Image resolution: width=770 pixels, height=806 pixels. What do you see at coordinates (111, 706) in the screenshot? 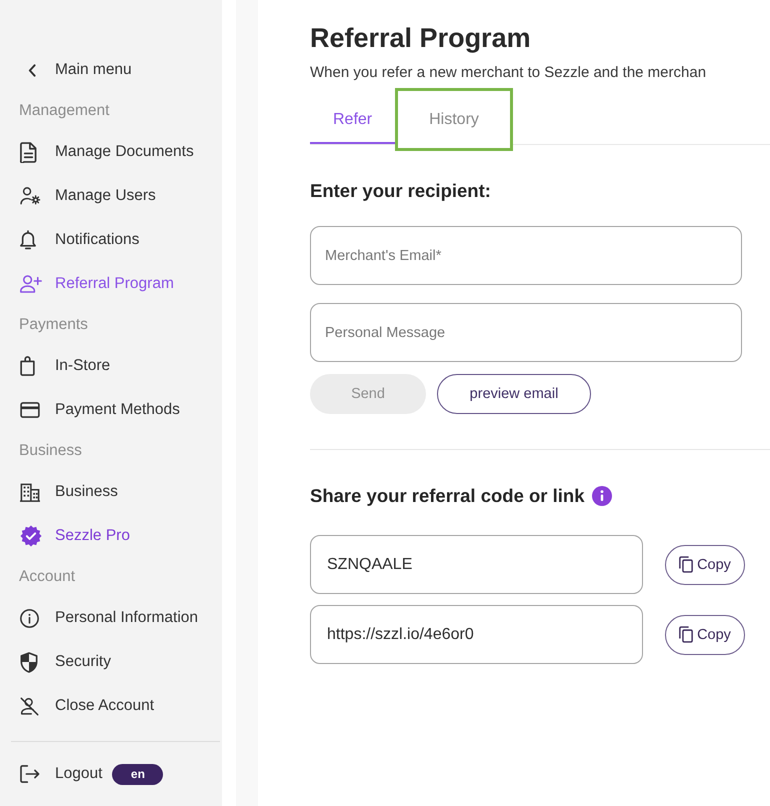
I see `sidebar-item: Close Account` at bounding box center [111, 706].